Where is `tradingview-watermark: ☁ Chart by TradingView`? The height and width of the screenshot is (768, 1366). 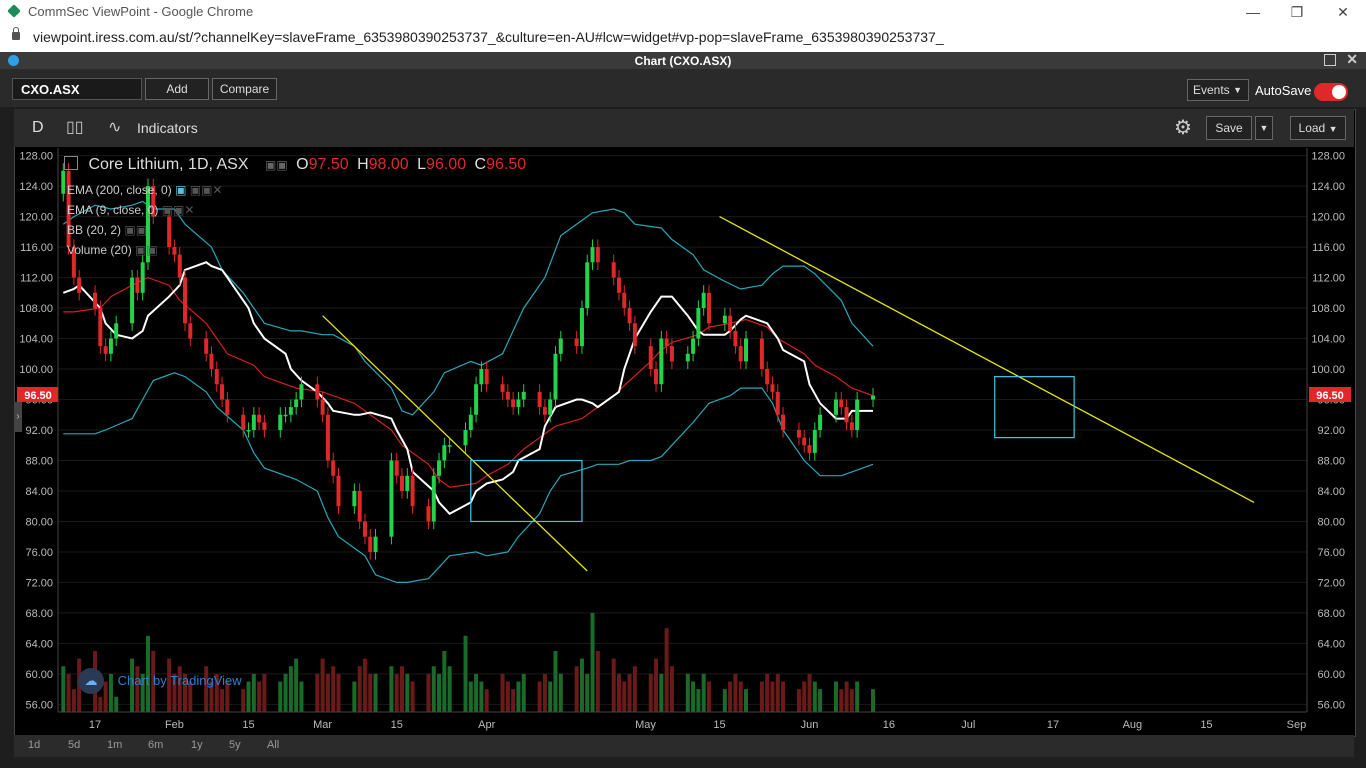 tradingview-watermark: ☁ Chart by TradingView is located at coordinates (160, 681).